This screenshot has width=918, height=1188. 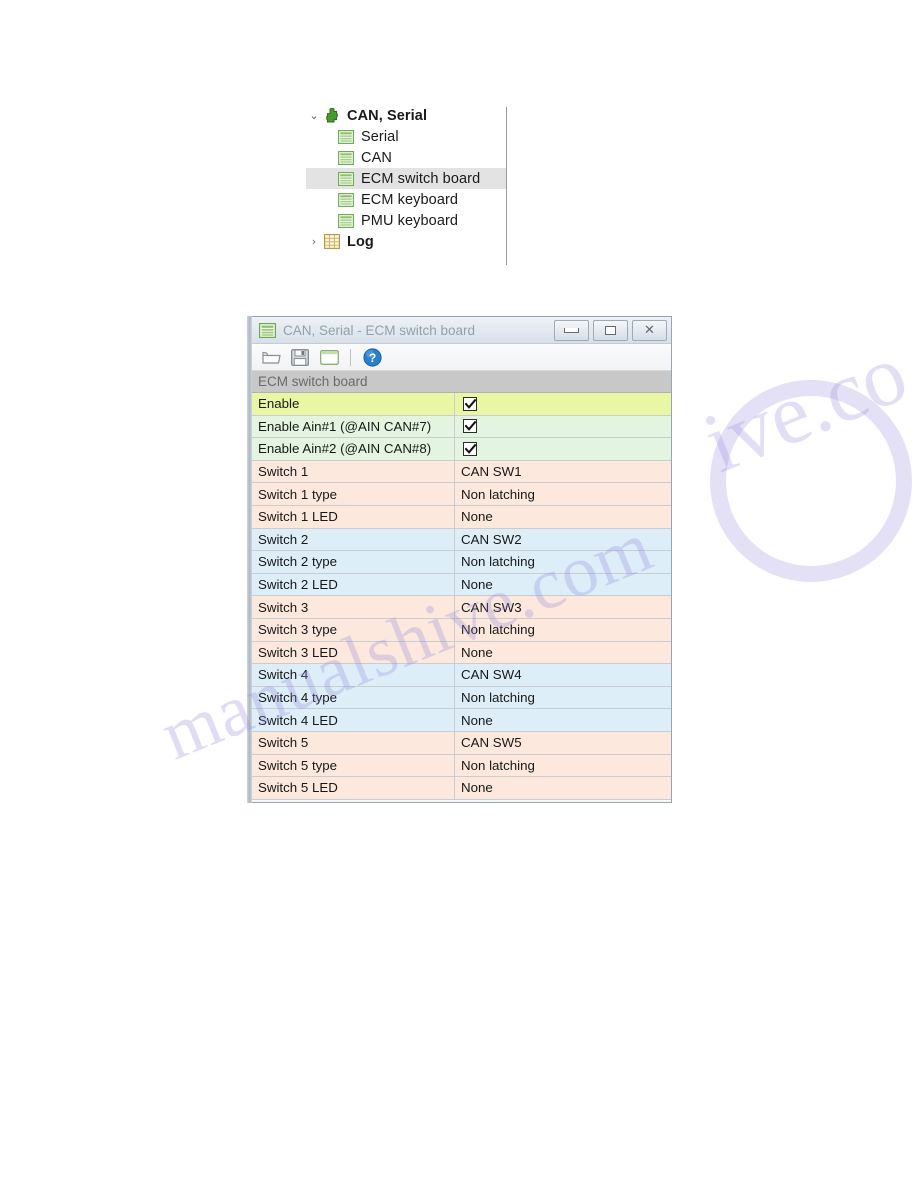 I want to click on grid-row: Enable Ain#2 (@AIN CAN#8), so click(x=461, y=449).